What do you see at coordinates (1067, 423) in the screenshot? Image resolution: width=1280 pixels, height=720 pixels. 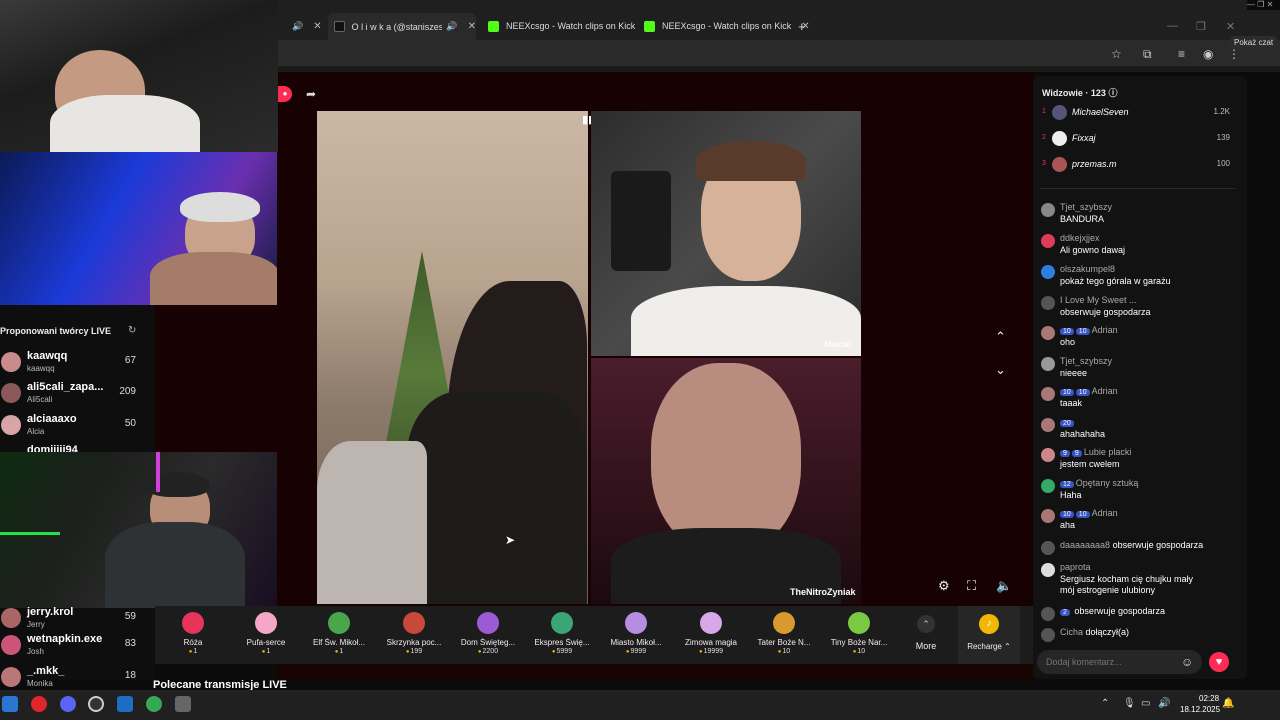 I see `level-badge: 20` at bounding box center [1067, 423].